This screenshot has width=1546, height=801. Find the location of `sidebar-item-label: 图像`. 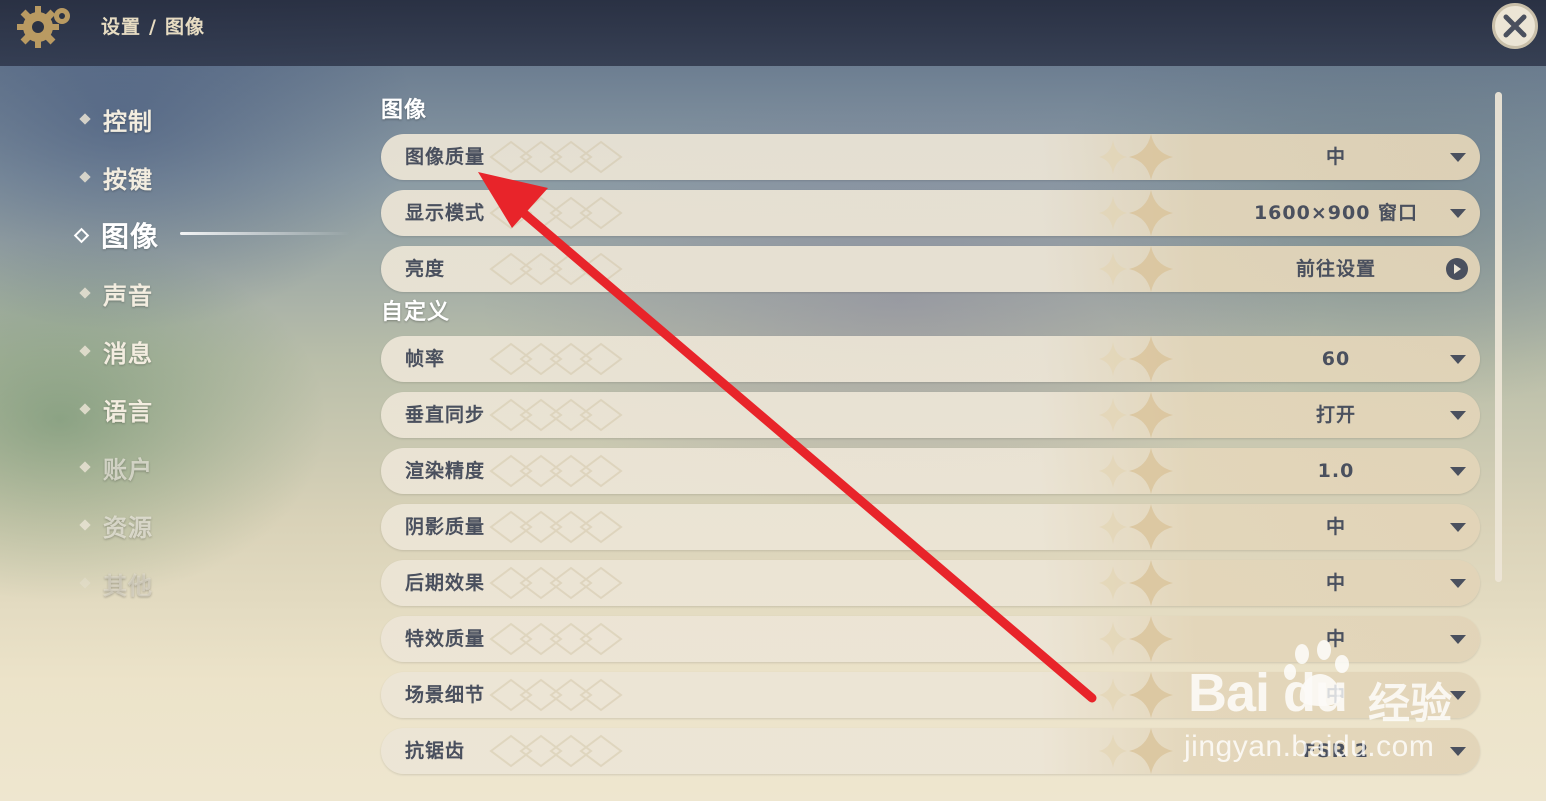

sidebar-item-label: 图像 is located at coordinates (130, 236).